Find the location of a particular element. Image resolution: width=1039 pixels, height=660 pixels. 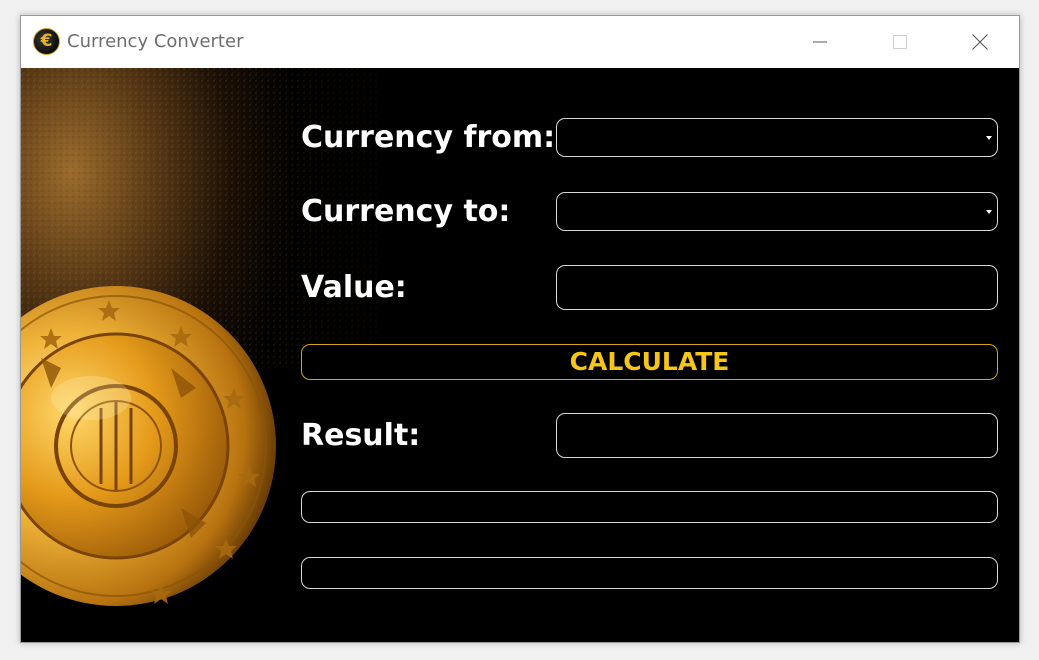

minimize-icon is located at coordinates (820, 42).